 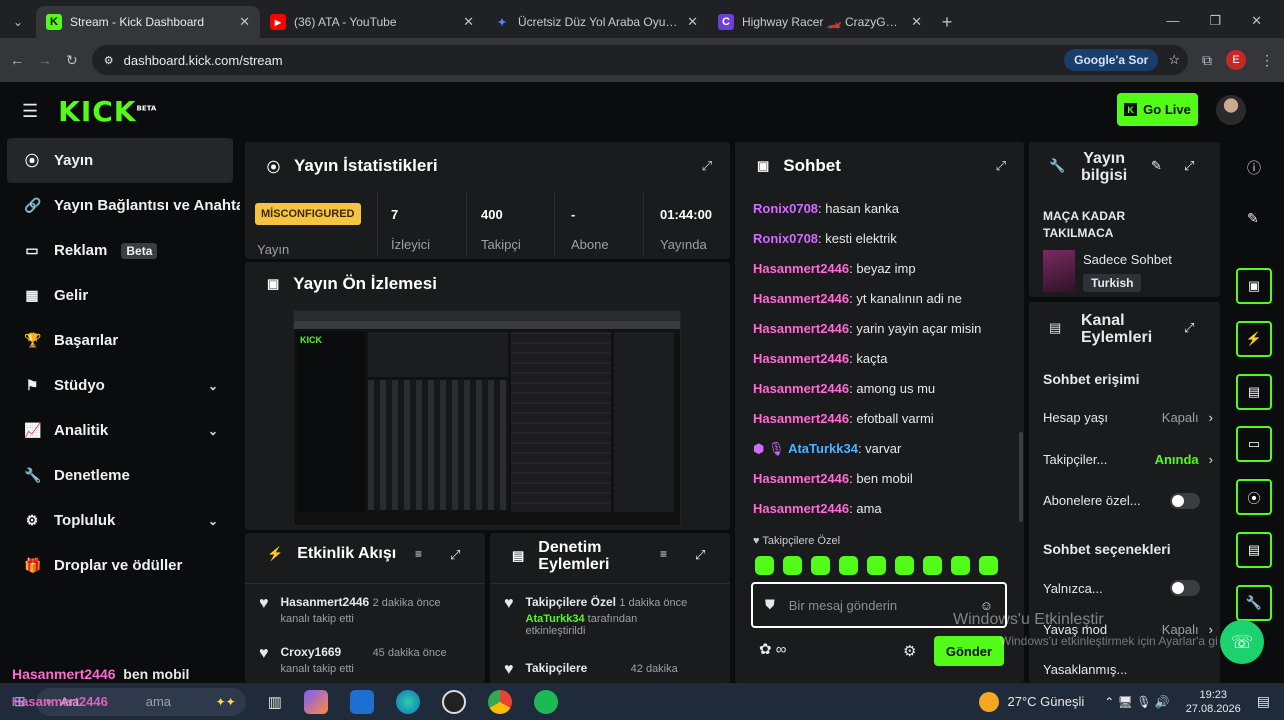 What do you see at coordinates (120, 520) in the screenshot?
I see `sidebar-item-community: ⚙ Topluluk ⌄` at bounding box center [120, 520].